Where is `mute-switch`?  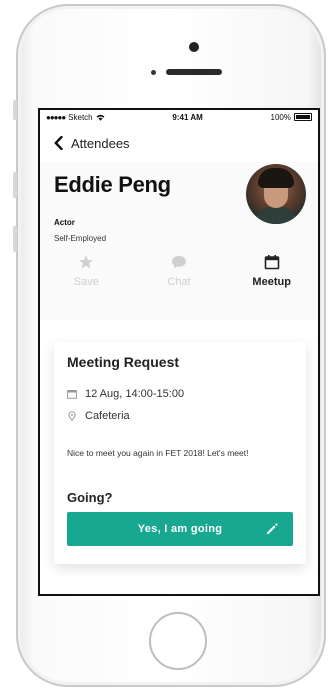 mute-switch is located at coordinates (15, 110).